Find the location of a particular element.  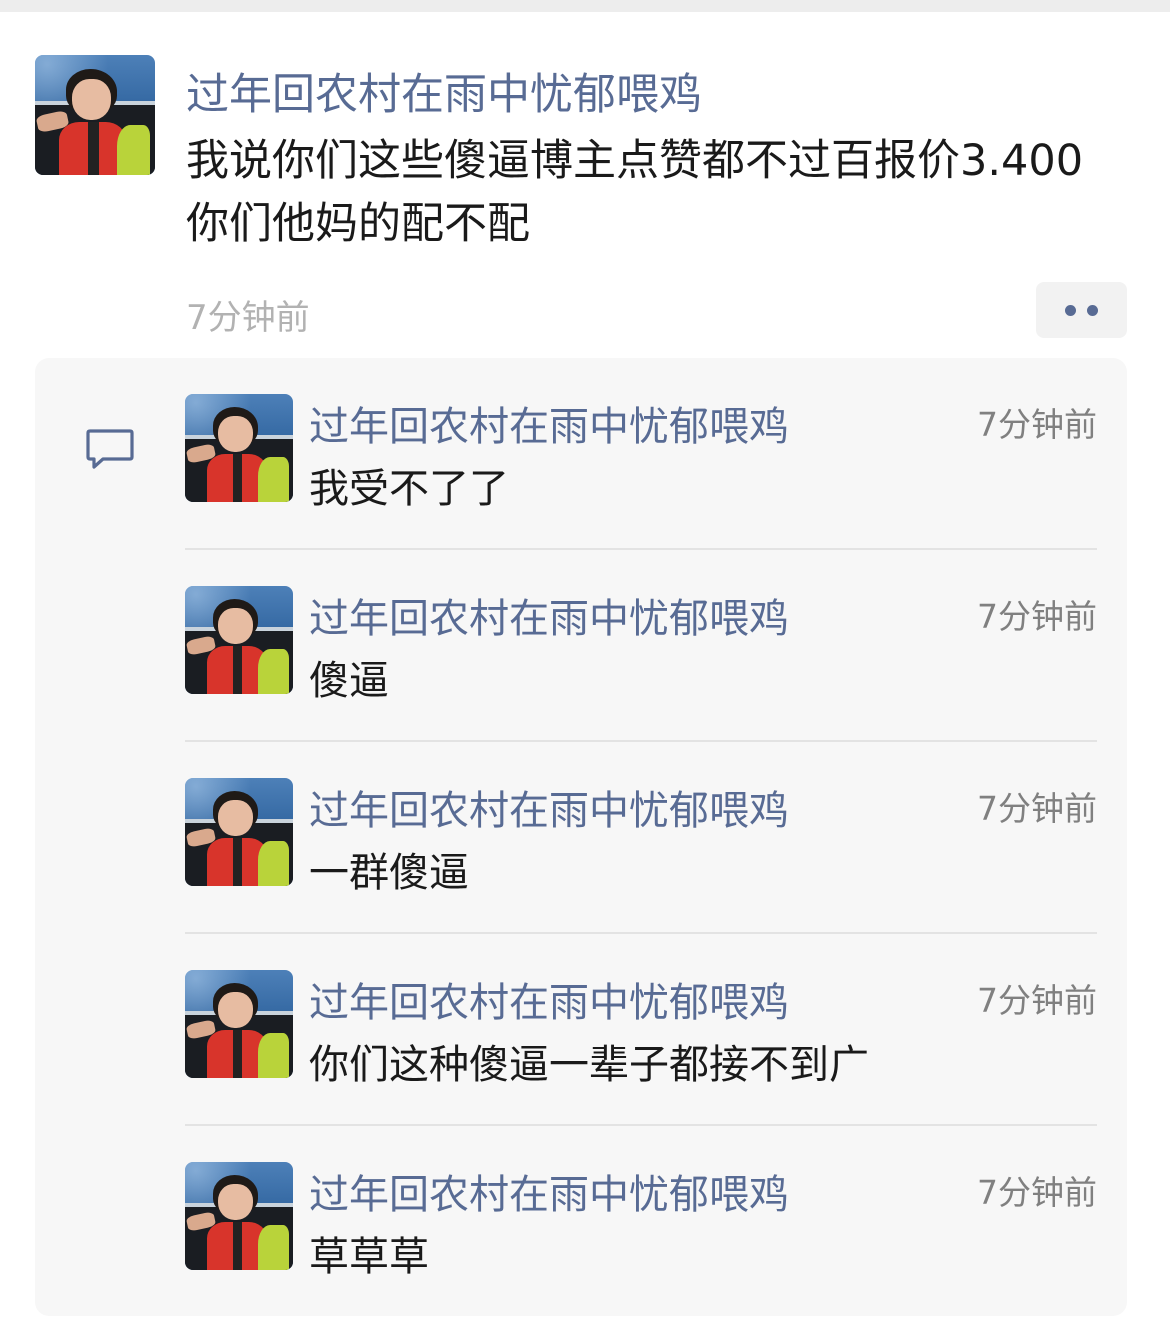

comment-item: 过年回农村在雨中忧郁喂鸡 7分钟前 傻逼 is located at coordinates (641, 646).